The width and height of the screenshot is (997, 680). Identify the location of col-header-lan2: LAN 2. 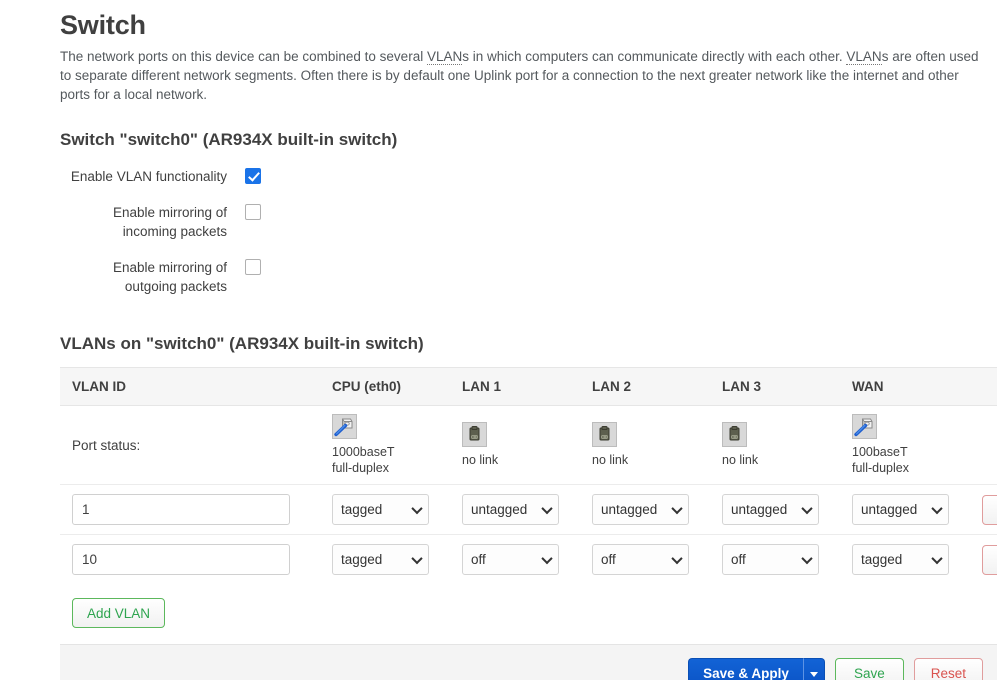
(645, 386).